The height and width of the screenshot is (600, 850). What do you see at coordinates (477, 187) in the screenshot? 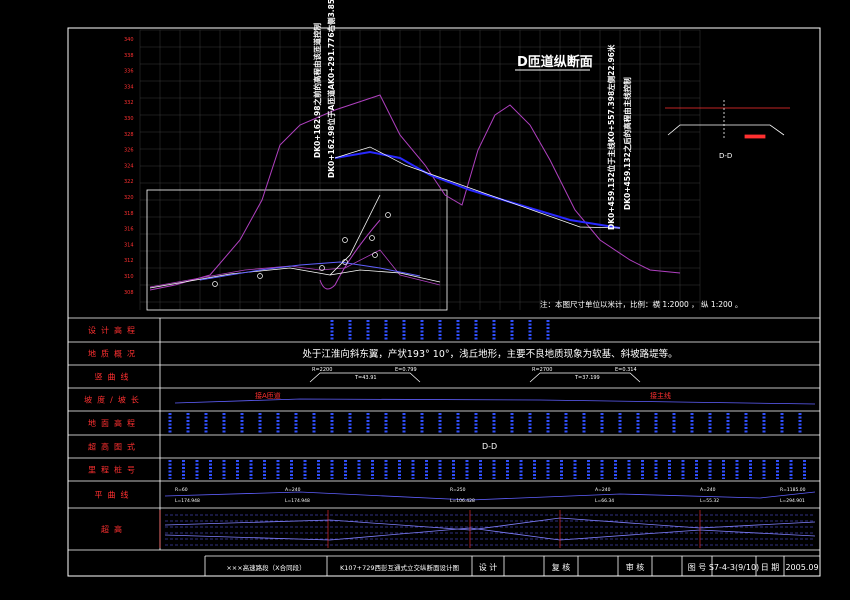
I see `design-profile-tangent` at bounding box center [477, 187].